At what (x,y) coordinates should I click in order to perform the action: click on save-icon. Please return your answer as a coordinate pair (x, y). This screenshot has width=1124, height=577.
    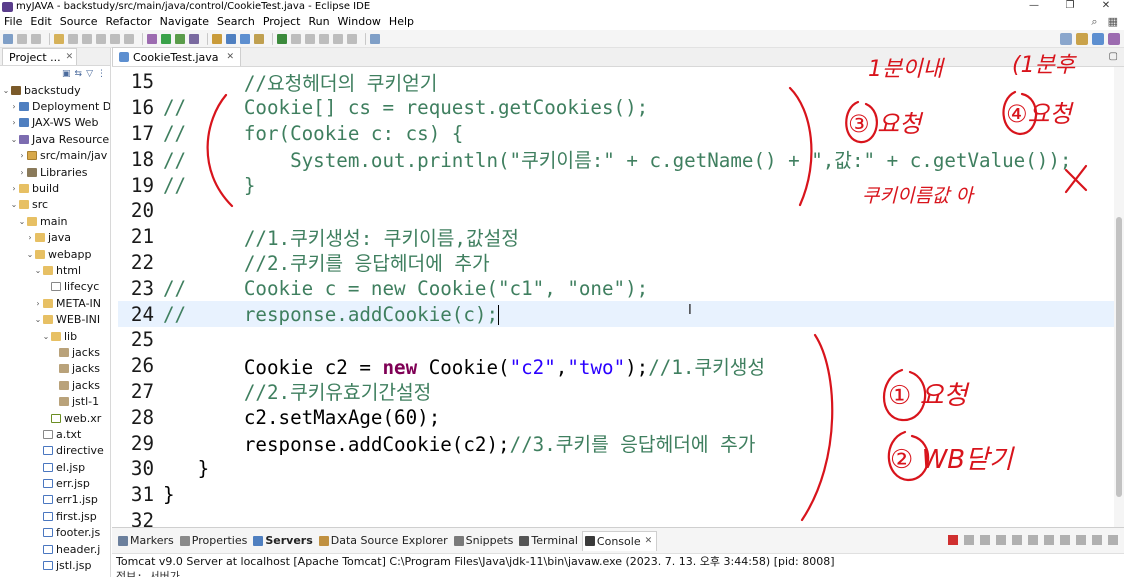
    Looking at the image, I should click on (22, 38).